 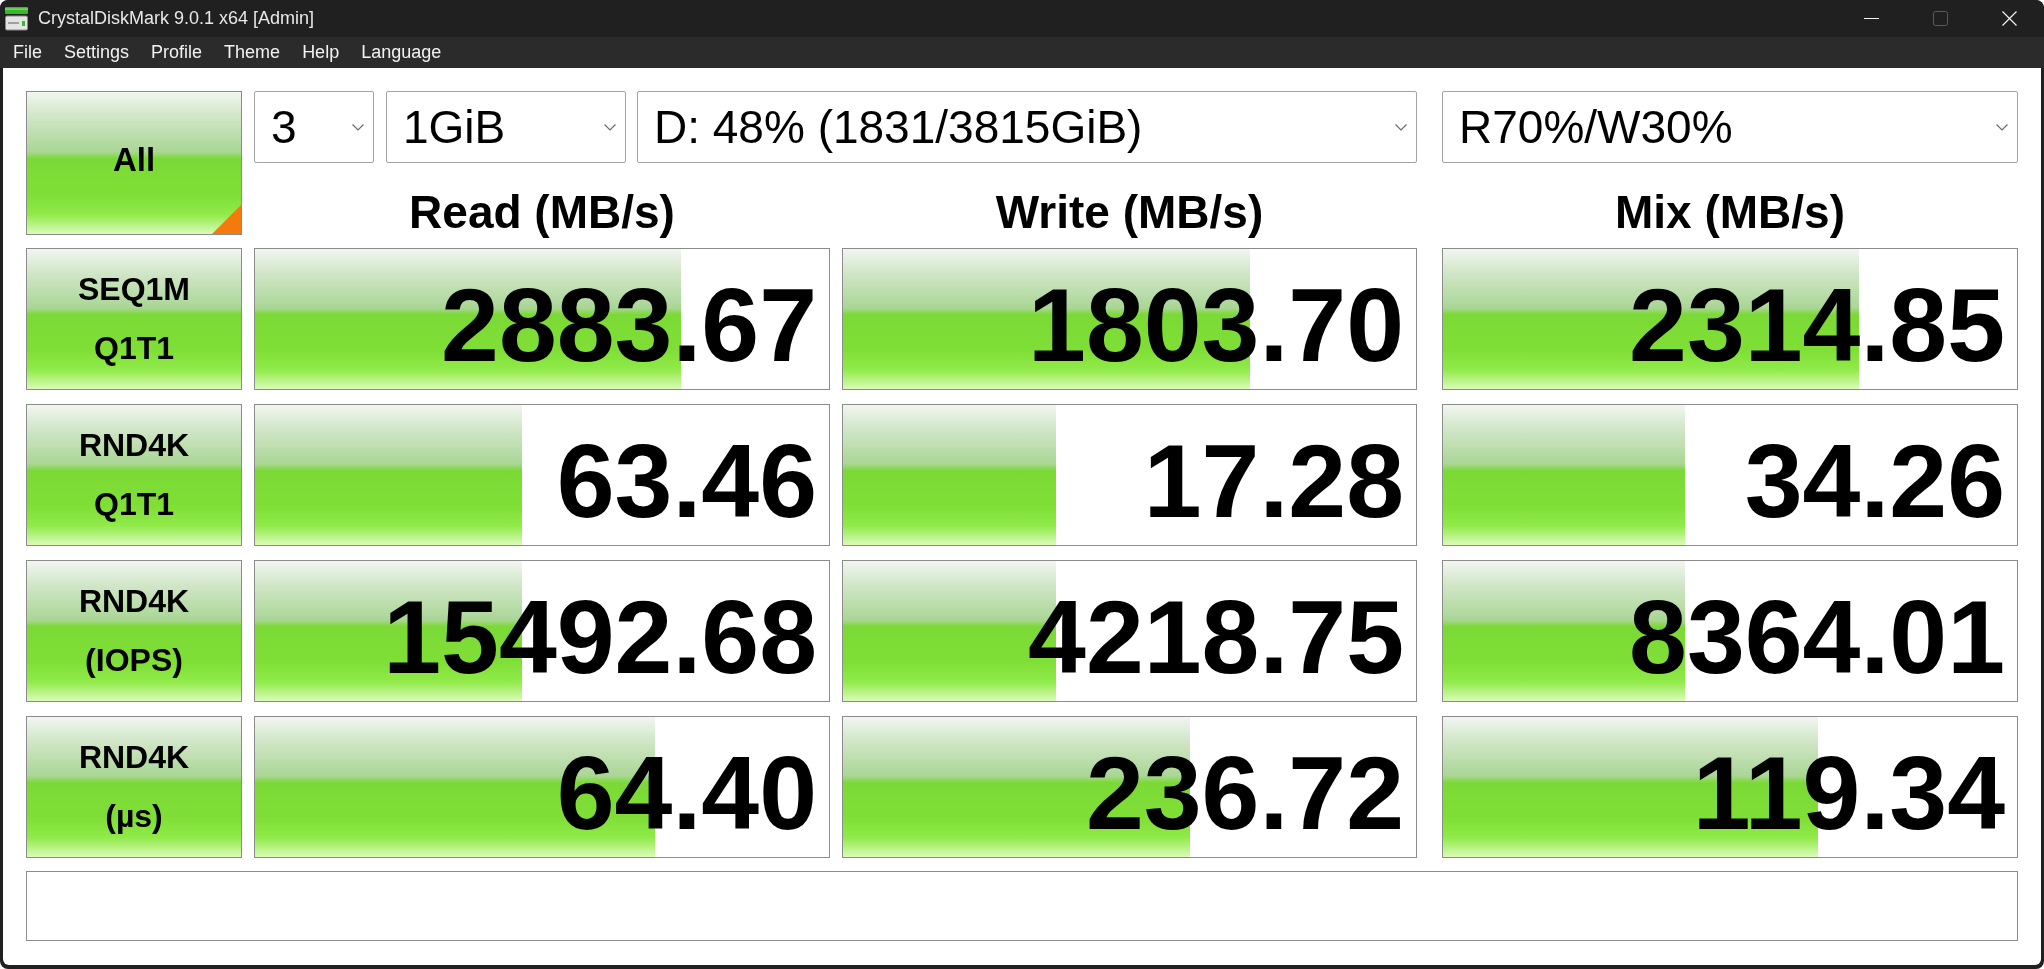 What do you see at coordinates (1022, 906) in the screenshot?
I see `comment-field` at bounding box center [1022, 906].